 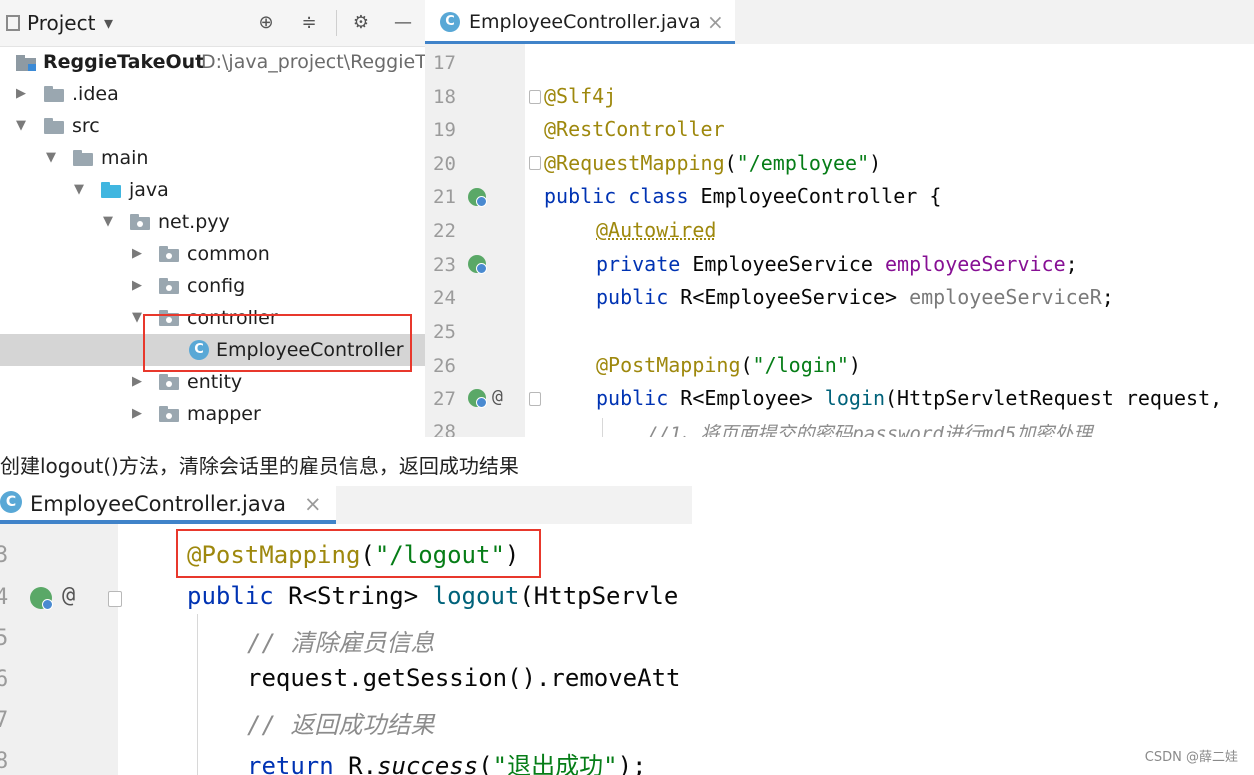 What do you see at coordinates (212, 94) in the screenshot?
I see `tree-item-idea: ▶ .idea` at bounding box center [212, 94].